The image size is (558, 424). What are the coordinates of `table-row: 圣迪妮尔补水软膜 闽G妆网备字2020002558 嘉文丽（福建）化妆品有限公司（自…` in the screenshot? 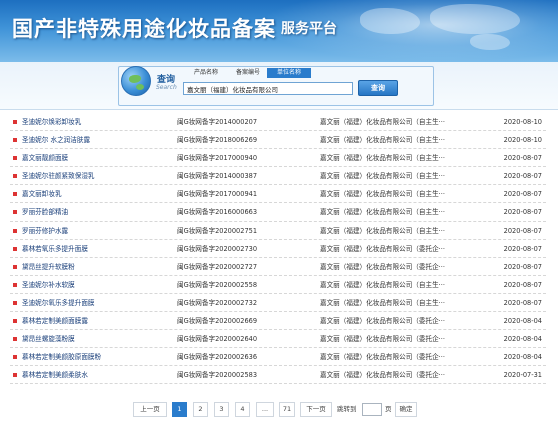 It's located at (278, 285).